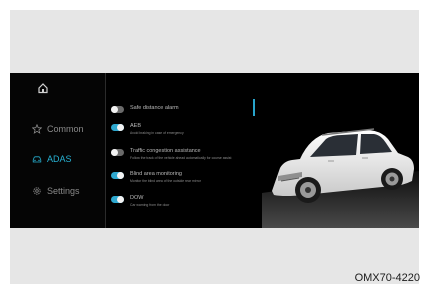 The image size is (424, 291). Describe the element at coordinates (59, 159) in the screenshot. I see `sidebar-item-label: ADAS` at that location.